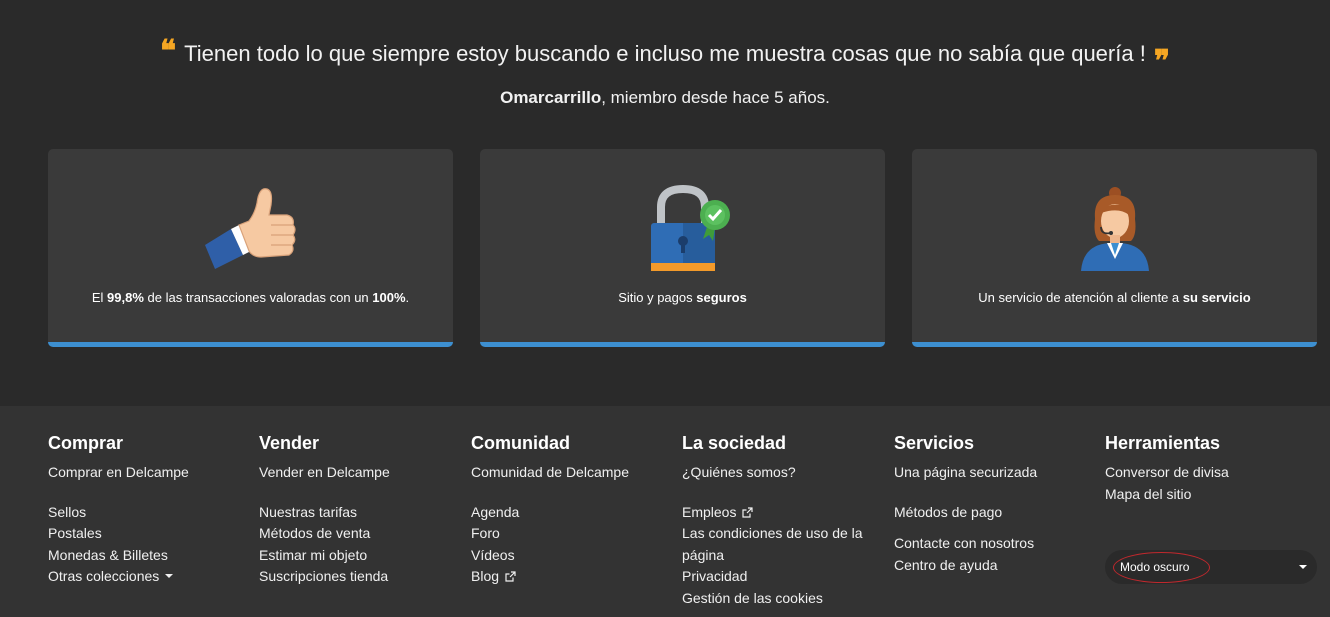 Image resolution: width=1330 pixels, height=617 pixels. What do you see at coordinates (994, 544) in the screenshot?
I see `footer-link-contacte: Contacte con nosotros` at bounding box center [994, 544].